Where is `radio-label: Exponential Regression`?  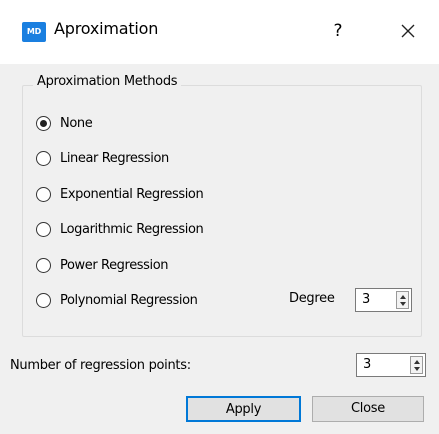 radio-label: Exponential Regression is located at coordinates (132, 194).